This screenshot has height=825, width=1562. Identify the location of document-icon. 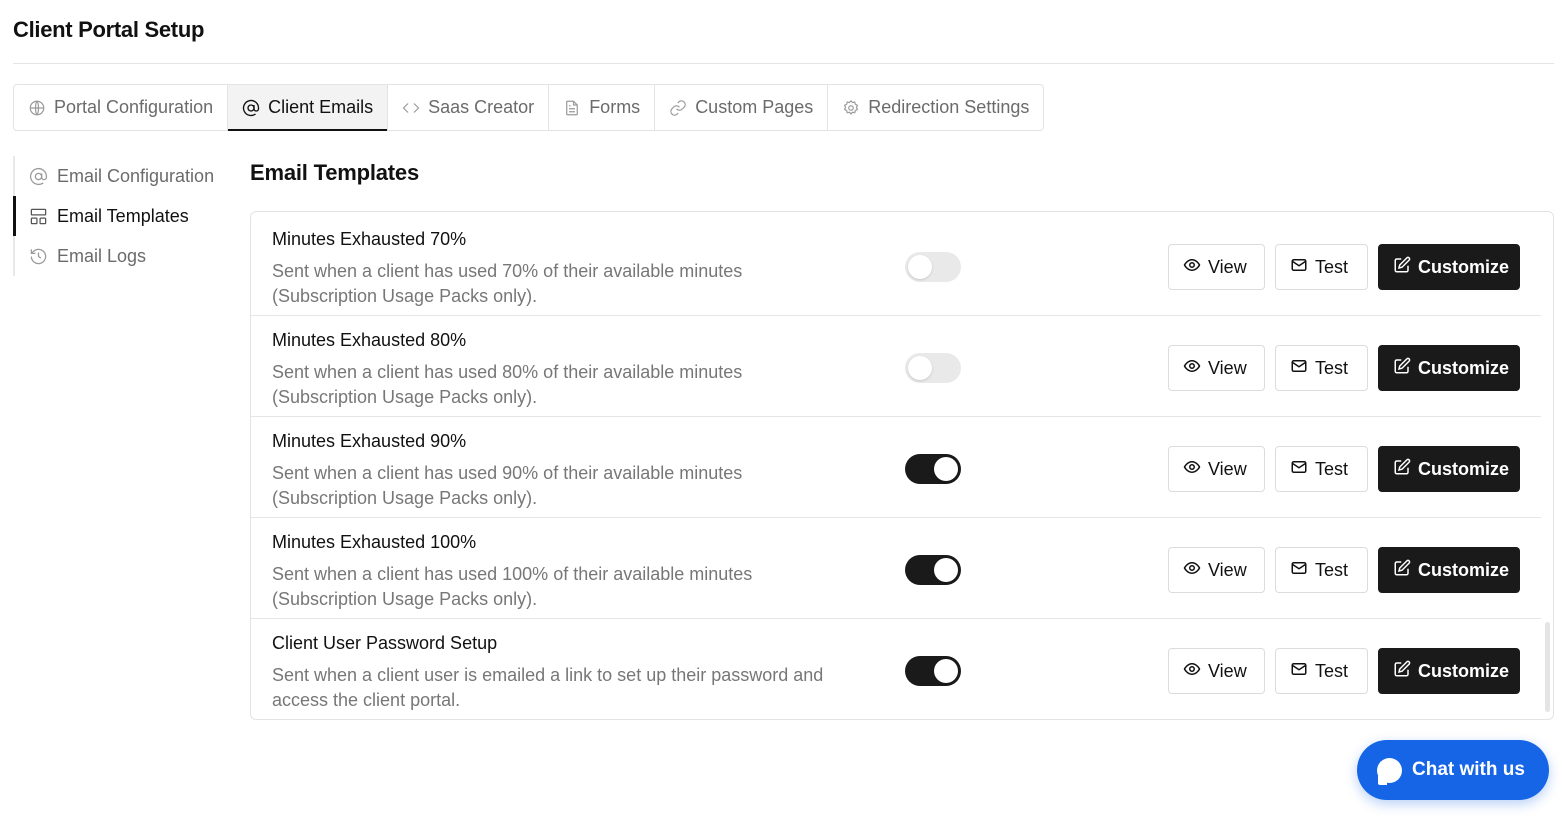
(572, 108).